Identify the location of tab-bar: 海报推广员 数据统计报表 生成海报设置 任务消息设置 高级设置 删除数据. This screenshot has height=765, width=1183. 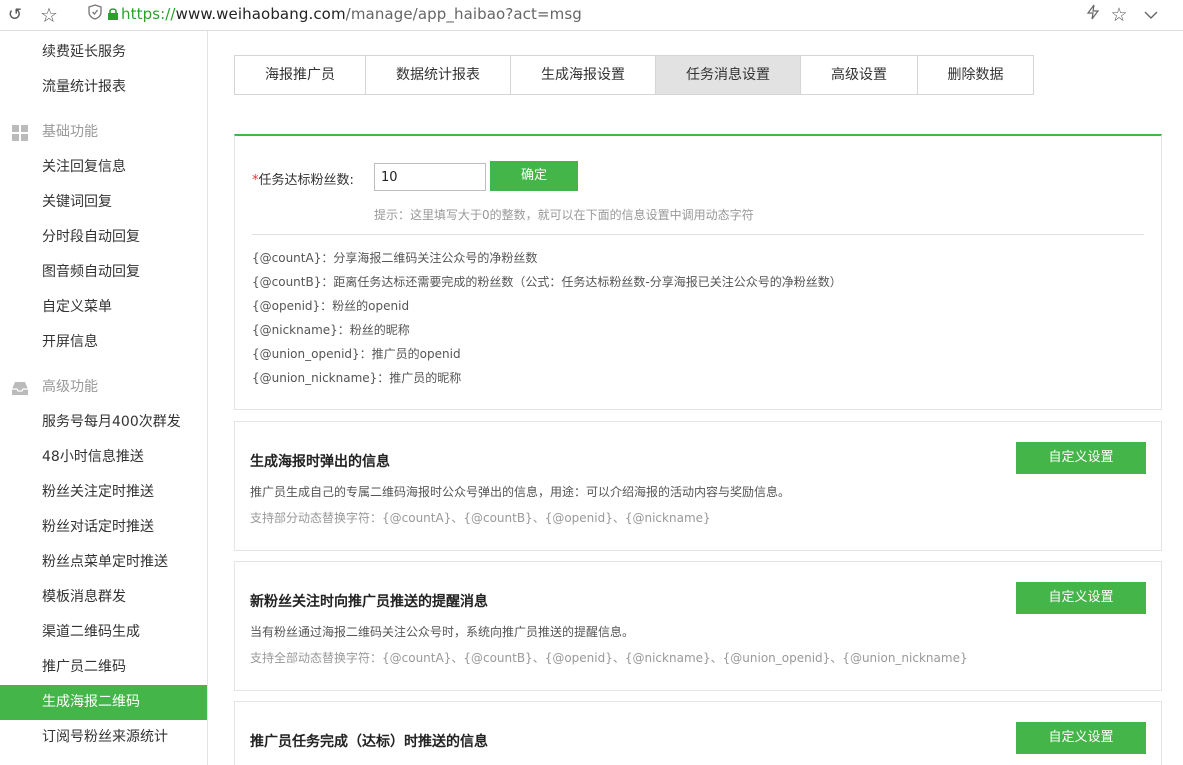
(634, 75).